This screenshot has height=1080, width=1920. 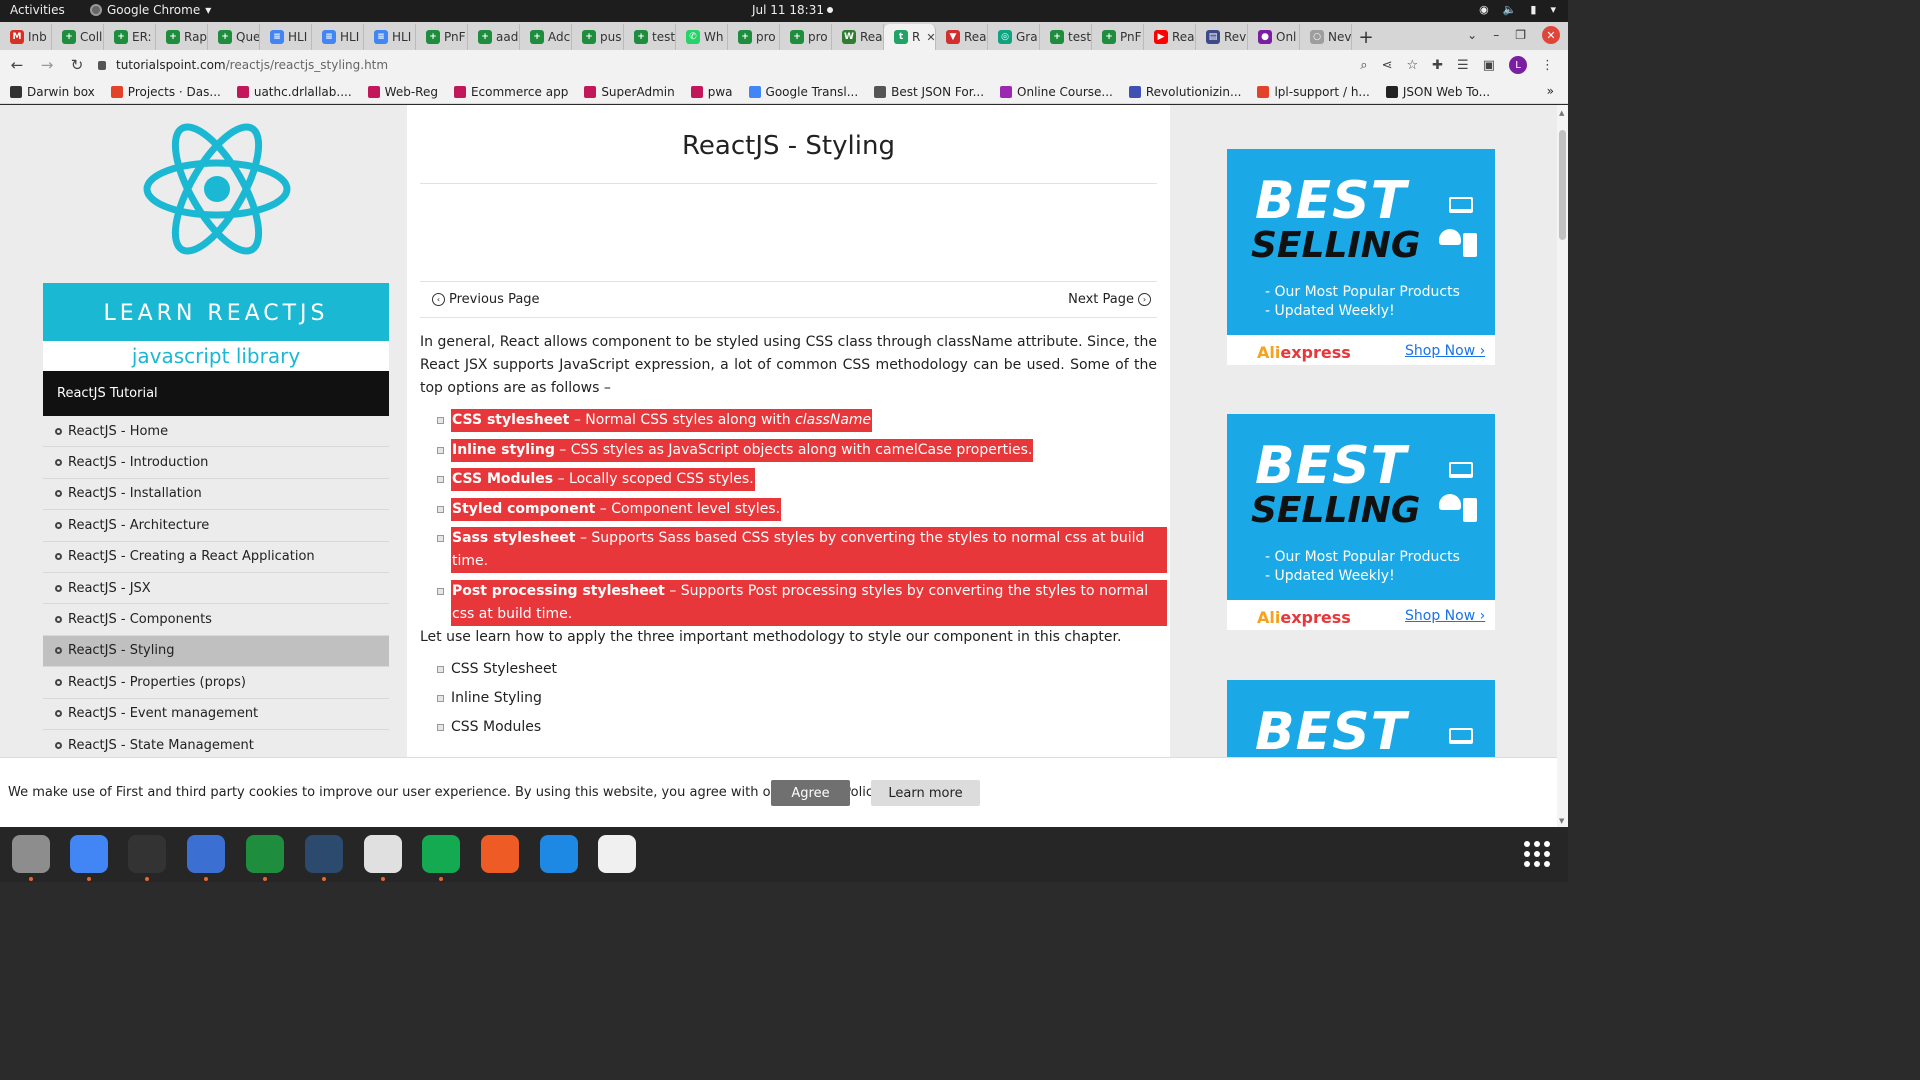 I want to click on browser-tab: + Que, so click(x=234, y=37).